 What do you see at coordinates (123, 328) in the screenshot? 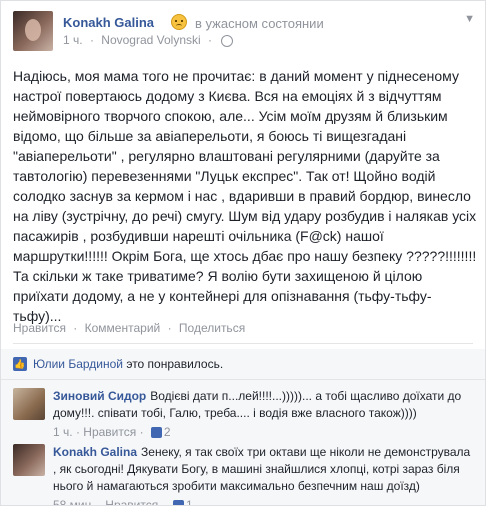
I see `comment-button: Комментарий` at bounding box center [123, 328].